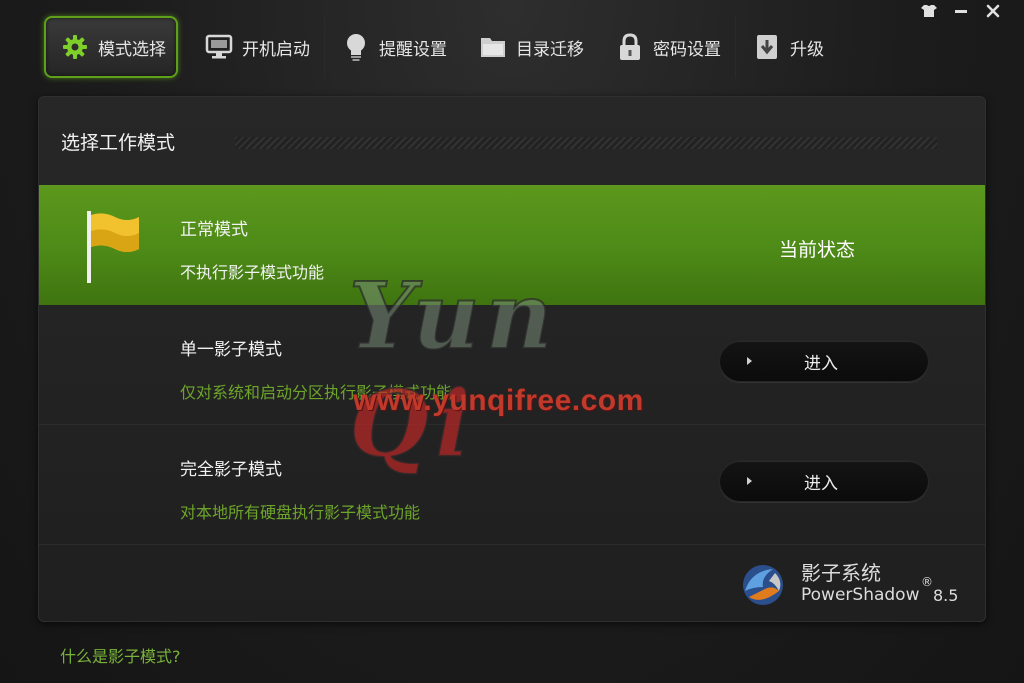  I want to click on brand-block: 影子系统 PowerShadow ® 8.5, so click(854, 585).